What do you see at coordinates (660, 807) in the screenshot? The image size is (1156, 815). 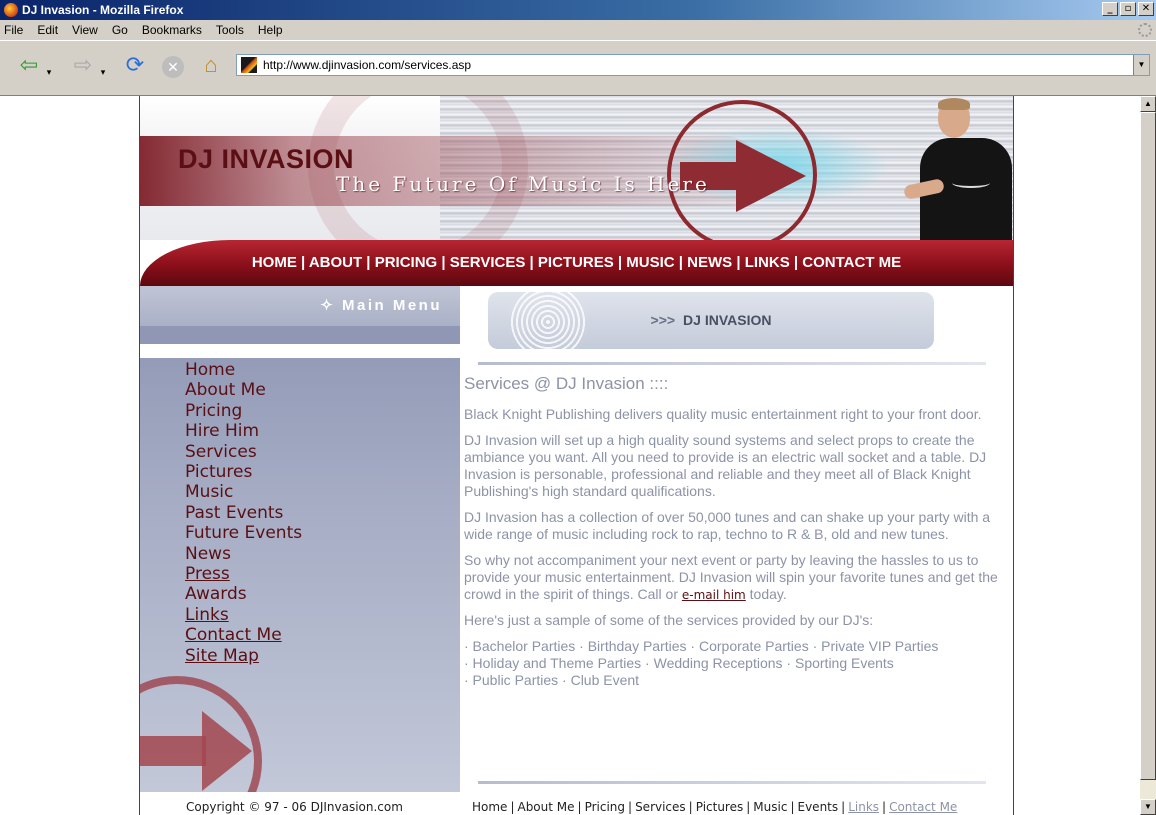 I see `footer-link-services: Services` at bounding box center [660, 807].